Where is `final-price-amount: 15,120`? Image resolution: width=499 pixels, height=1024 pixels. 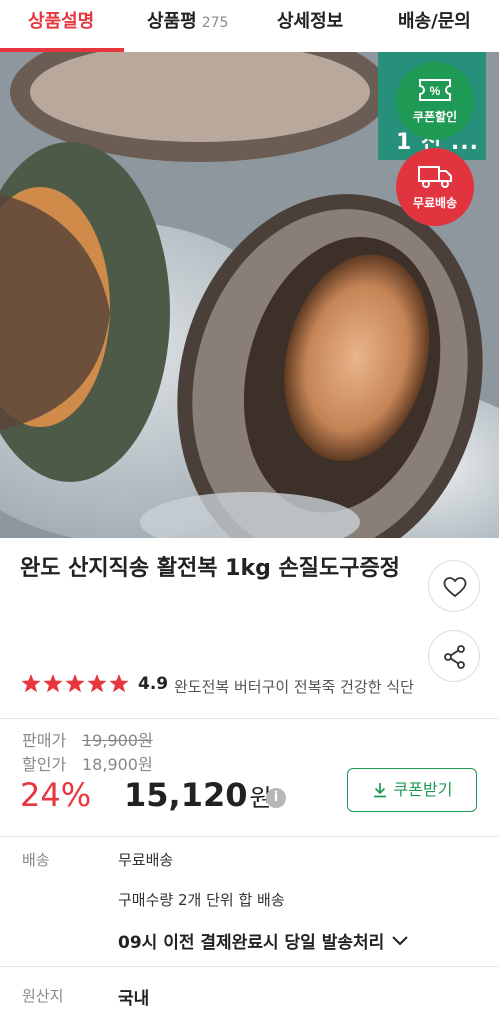 final-price-amount: 15,120 is located at coordinates (186, 795).